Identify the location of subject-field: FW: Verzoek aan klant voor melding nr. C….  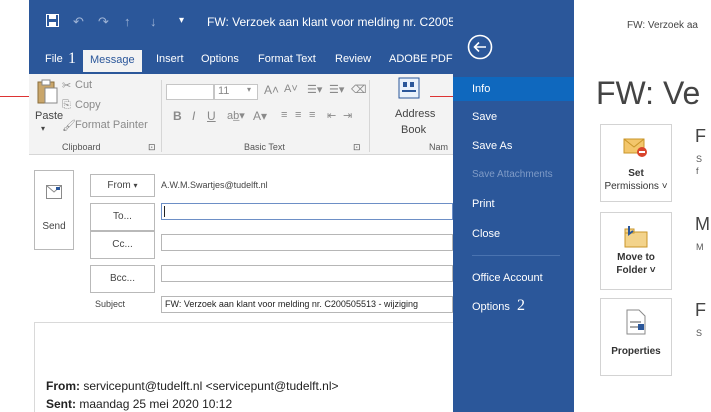
(307, 304).